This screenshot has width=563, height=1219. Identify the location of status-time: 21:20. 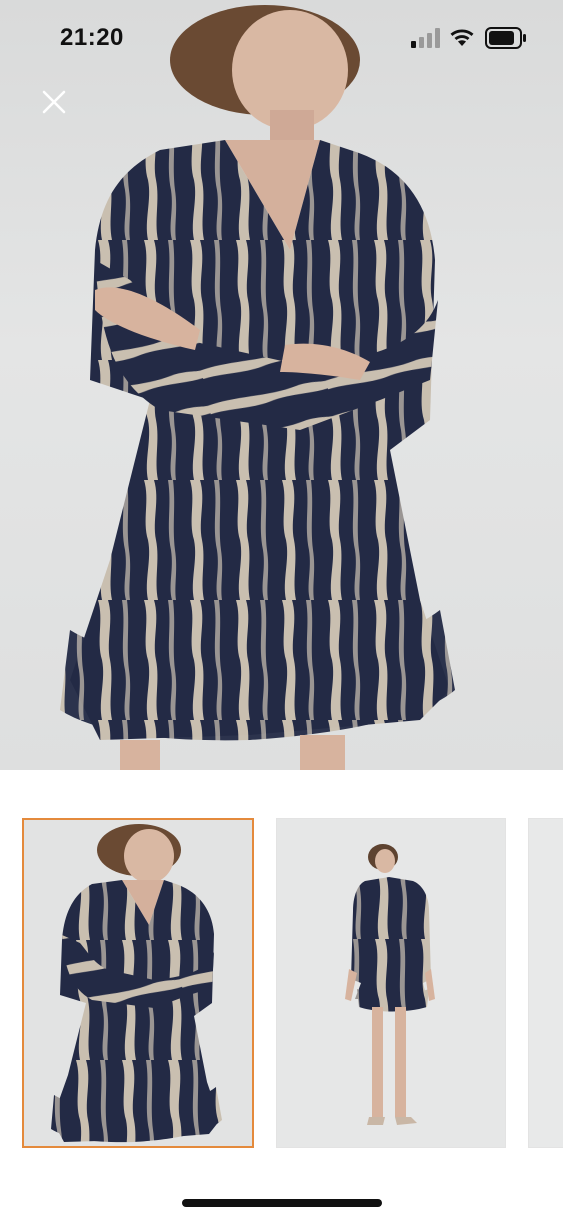
(92, 37).